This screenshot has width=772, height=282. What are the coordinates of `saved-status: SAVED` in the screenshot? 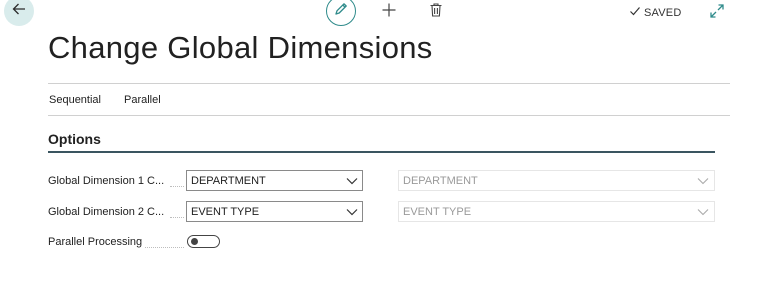 It's located at (655, 12).